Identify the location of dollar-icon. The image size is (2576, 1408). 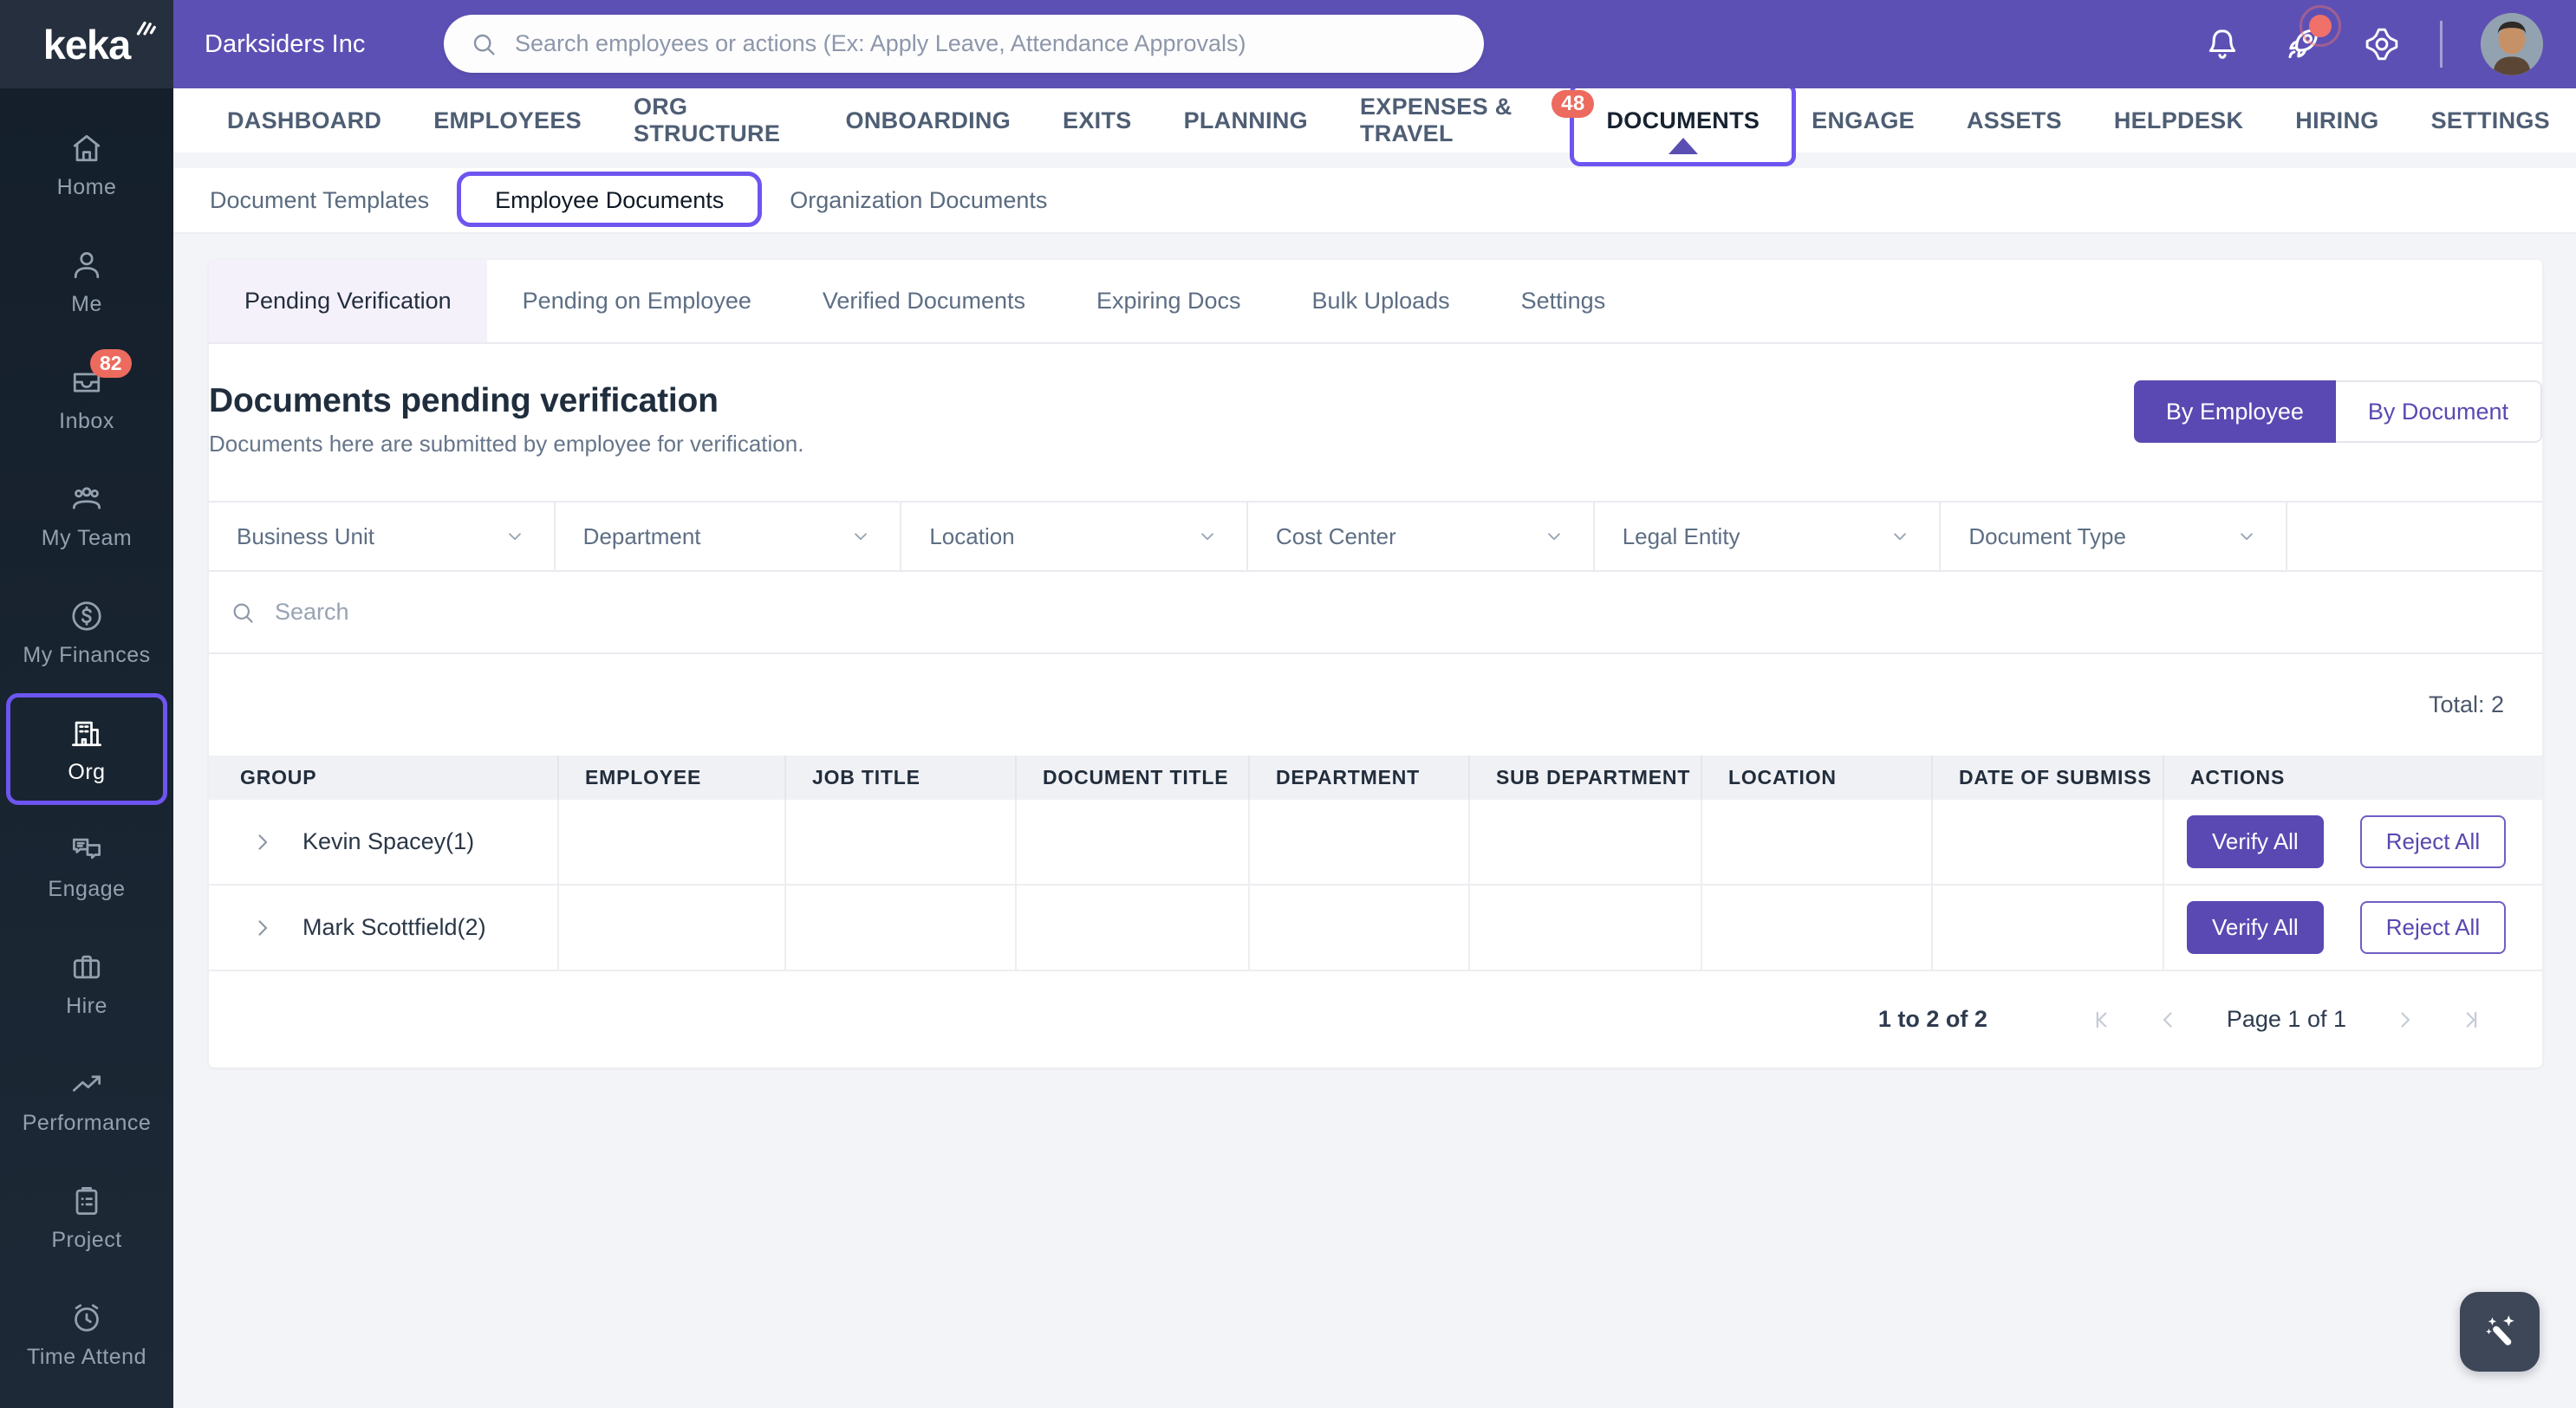
(87, 616).